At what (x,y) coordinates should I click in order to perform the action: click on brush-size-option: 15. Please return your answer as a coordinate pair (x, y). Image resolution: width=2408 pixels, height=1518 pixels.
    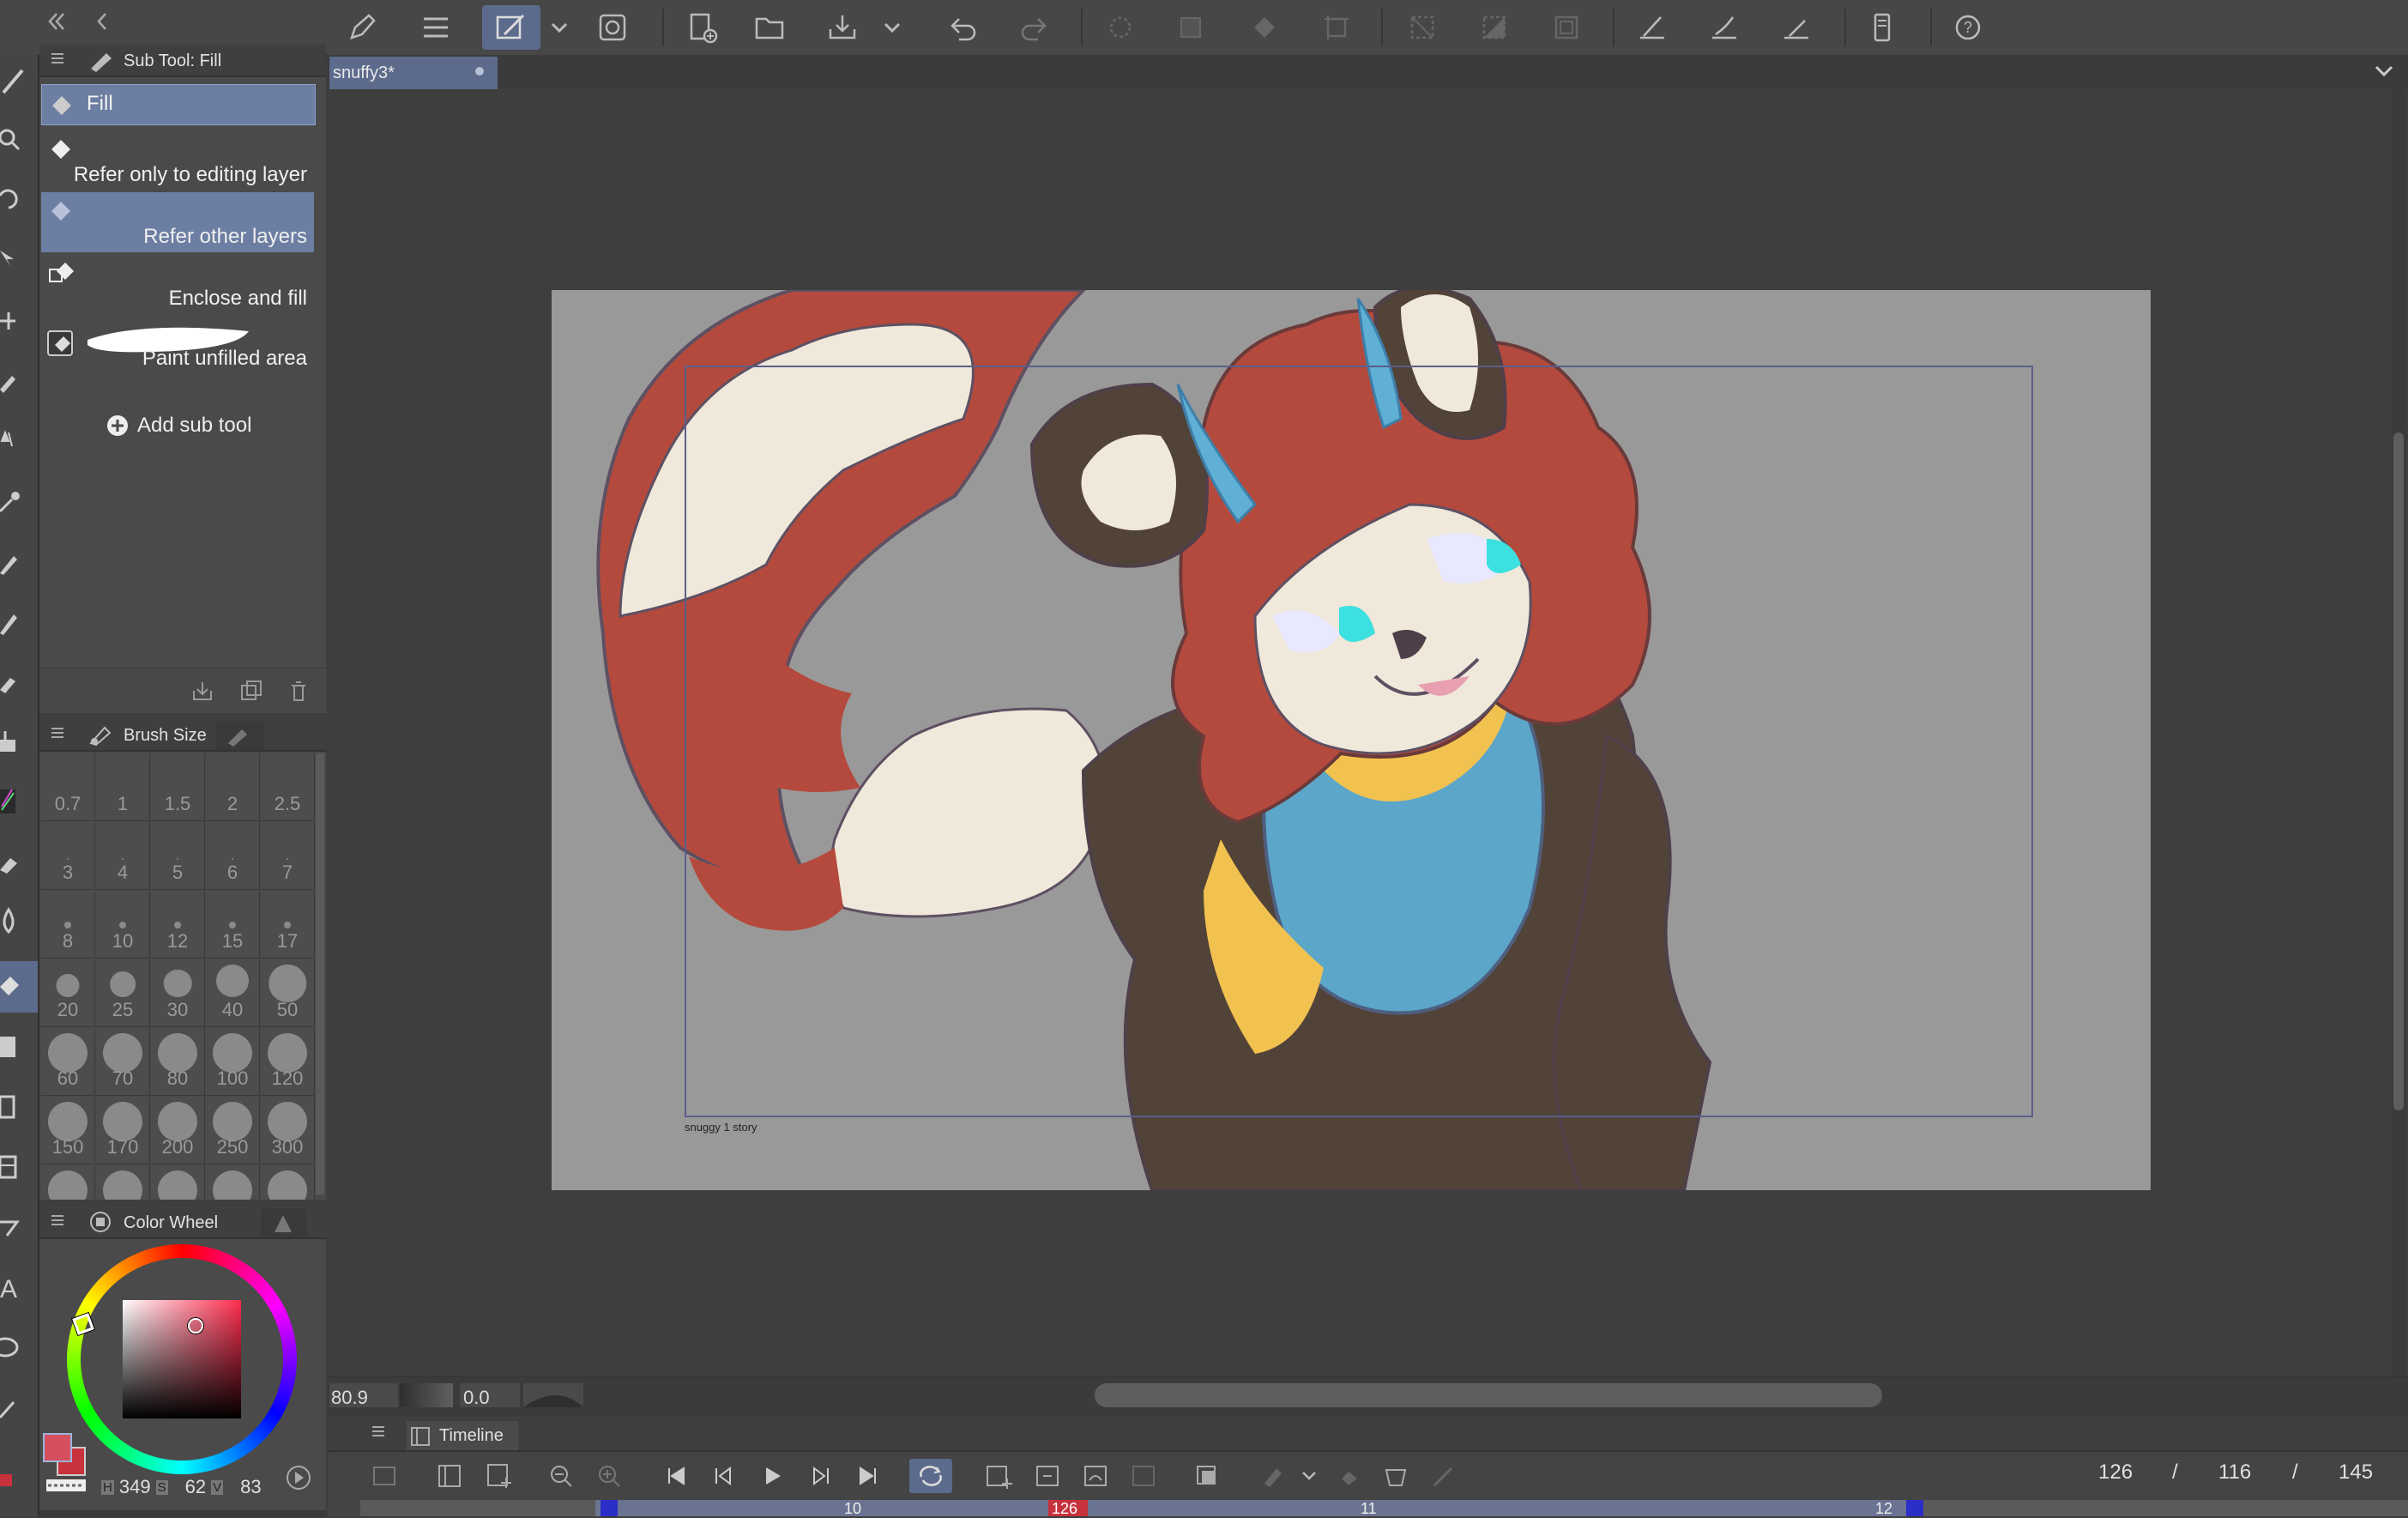
    Looking at the image, I should click on (233, 925).